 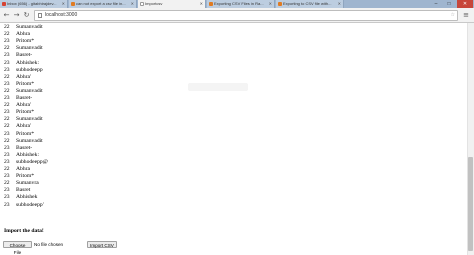 What do you see at coordinates (172, 4) in the screenshot?
I see `tab-importcsv: Importcsv ✕` at bounding box center [172, 4].